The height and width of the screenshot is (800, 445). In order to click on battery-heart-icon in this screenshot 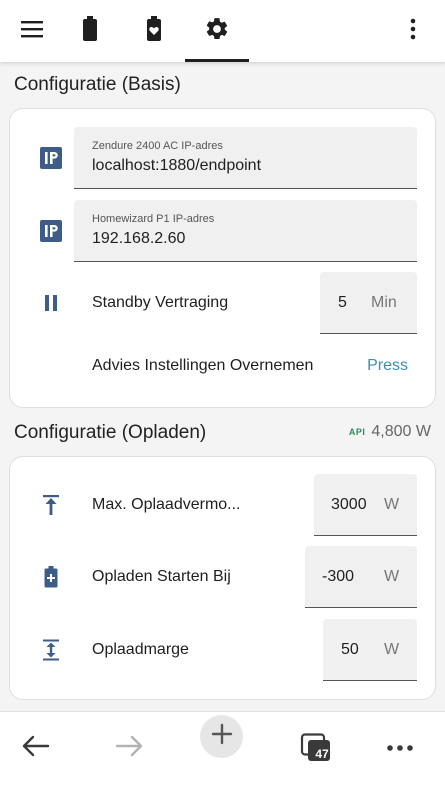, I will do `click(154, 31)`.